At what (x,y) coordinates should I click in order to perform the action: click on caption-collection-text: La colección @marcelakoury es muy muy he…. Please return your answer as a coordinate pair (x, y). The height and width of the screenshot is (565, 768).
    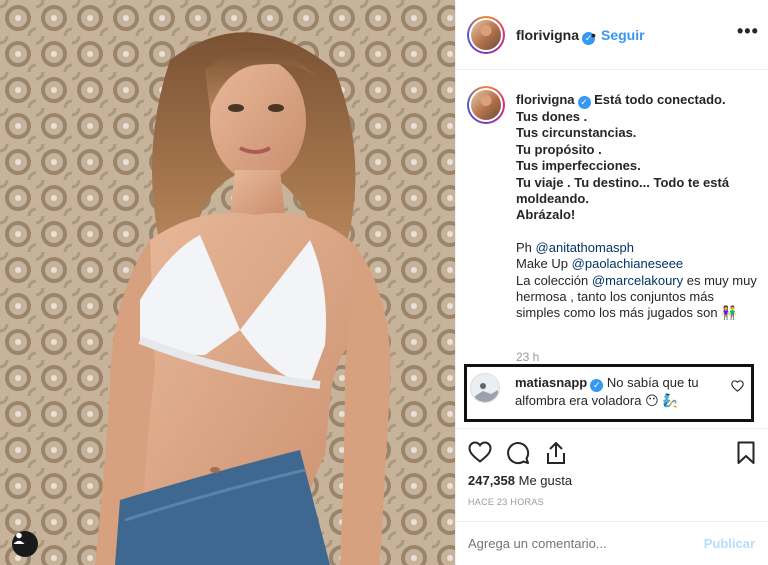
    Looking at the image, I should click on (636, 296).